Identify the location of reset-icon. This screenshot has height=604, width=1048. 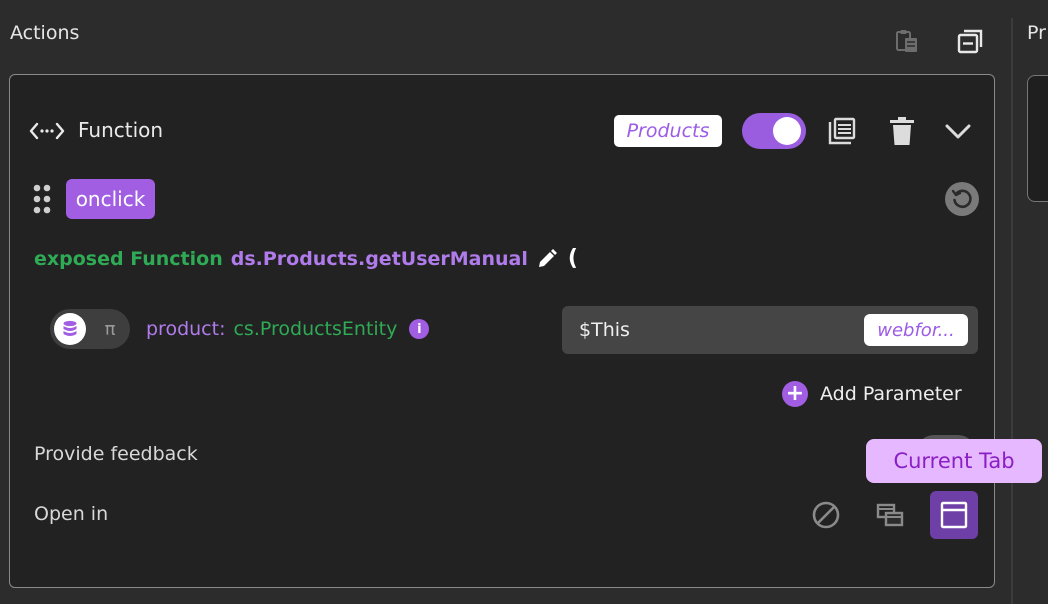
(962, 199).